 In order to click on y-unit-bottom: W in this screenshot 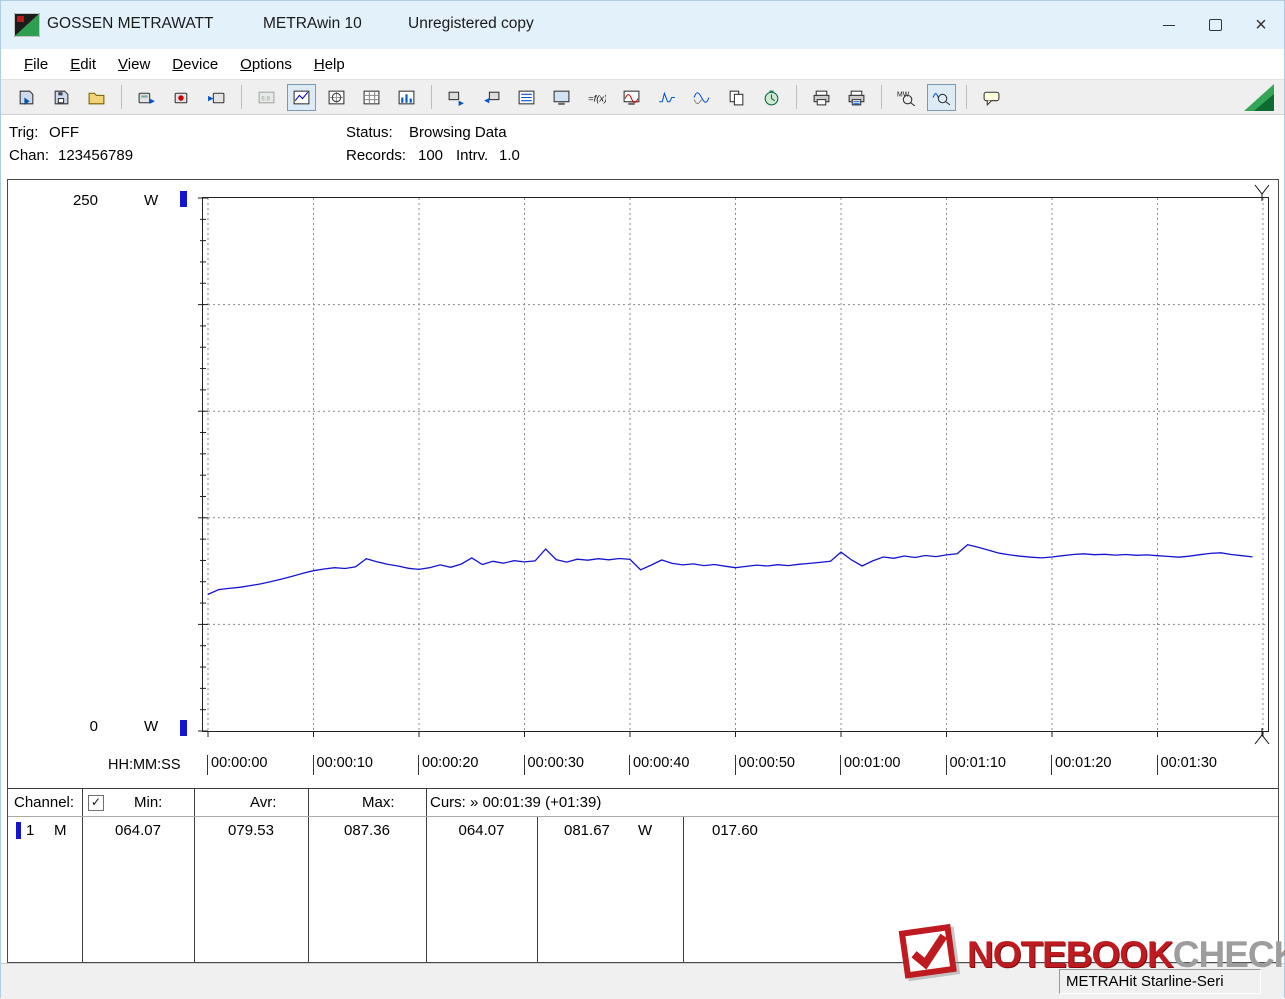, I will do `click(151, 726)`.